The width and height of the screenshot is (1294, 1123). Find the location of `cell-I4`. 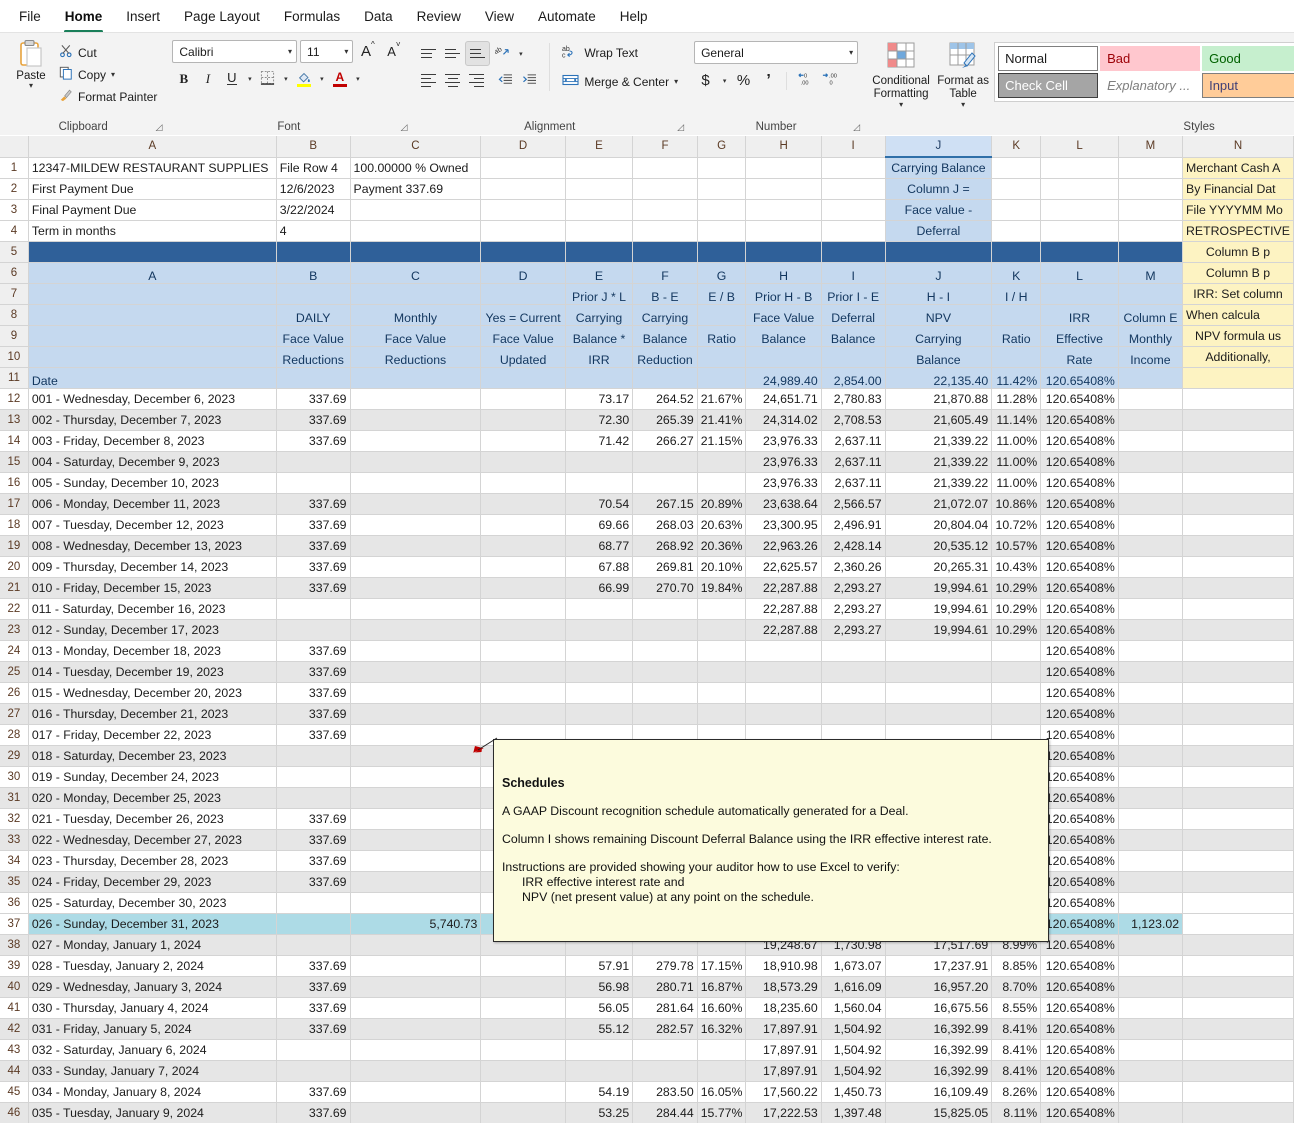

cell-I4 is located at coordinates (853, 231).